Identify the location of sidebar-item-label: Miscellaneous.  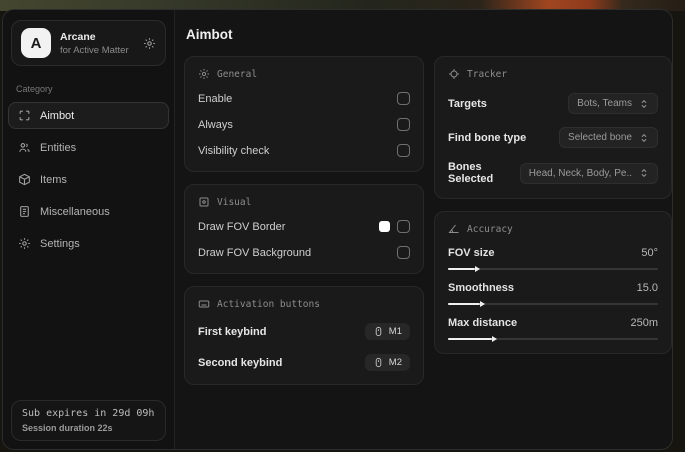
(75, 211).